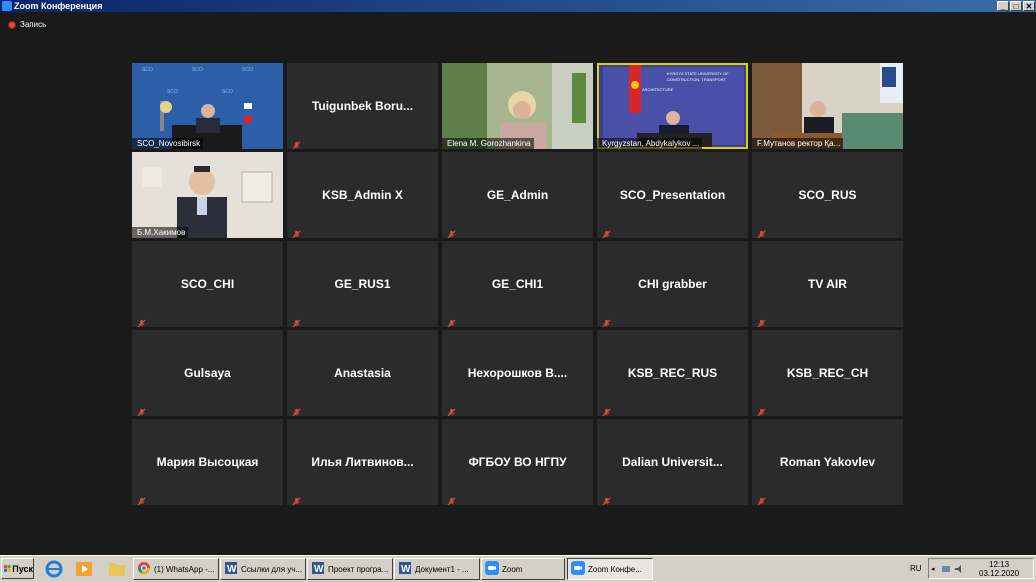 The width and height of the screenshot is (1036, 582). I want to click on participant-name: KSB_REC_CH, so click(827, 373).